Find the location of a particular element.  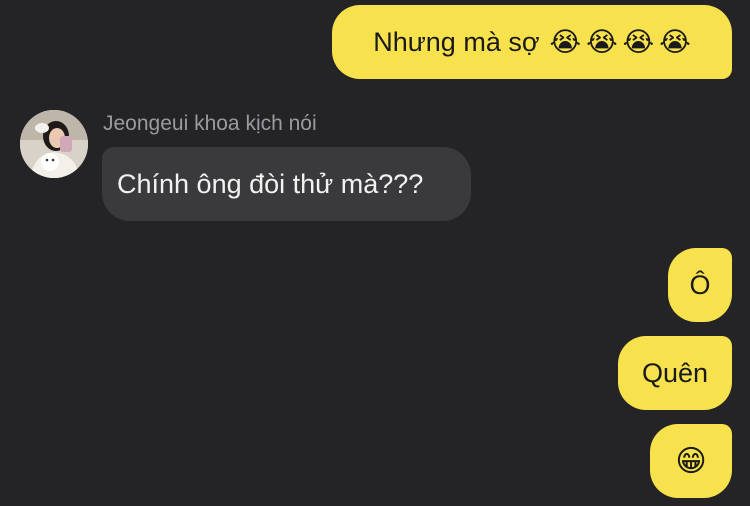

message-outgoing-4: 😁 is located at coordinates (691, 461).